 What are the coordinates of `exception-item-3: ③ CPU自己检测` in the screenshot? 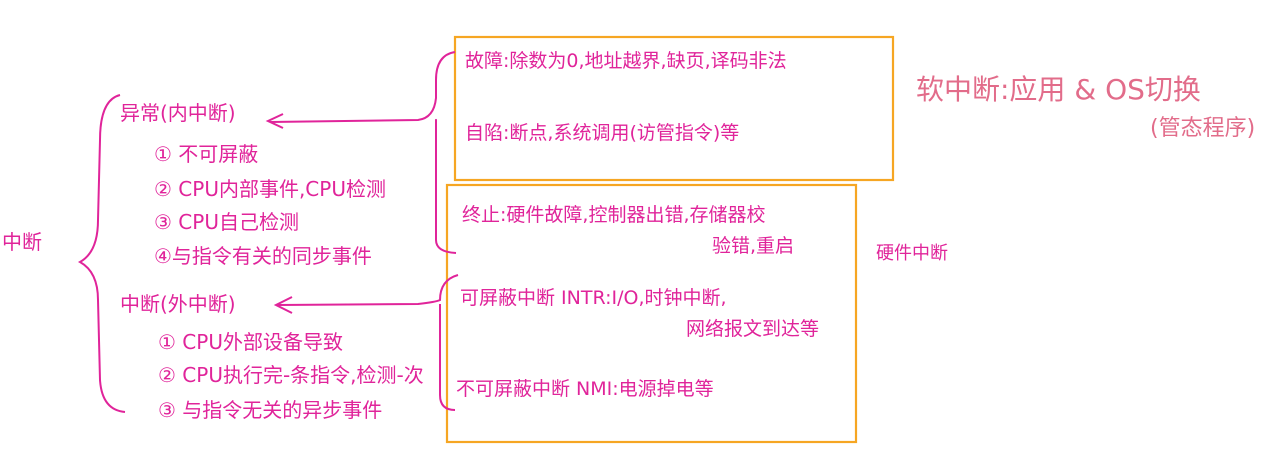 It's located at (226, 222).